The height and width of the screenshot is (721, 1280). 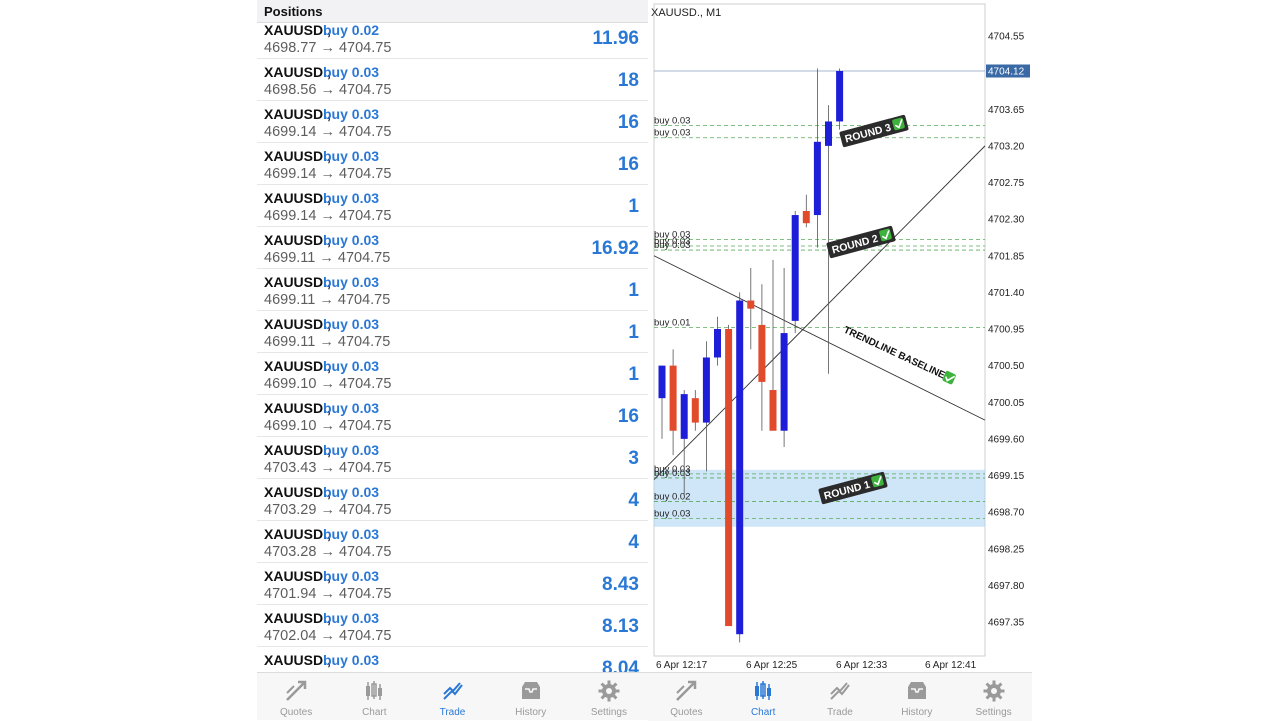 I want to click on y-axis-label: 4702.75, so click(x=1006, y=183).